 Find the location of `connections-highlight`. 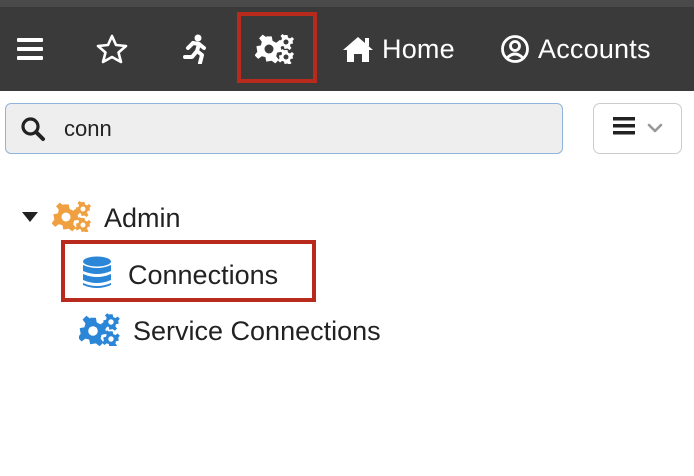

connections-highlight is located at coordinates (188, 271).